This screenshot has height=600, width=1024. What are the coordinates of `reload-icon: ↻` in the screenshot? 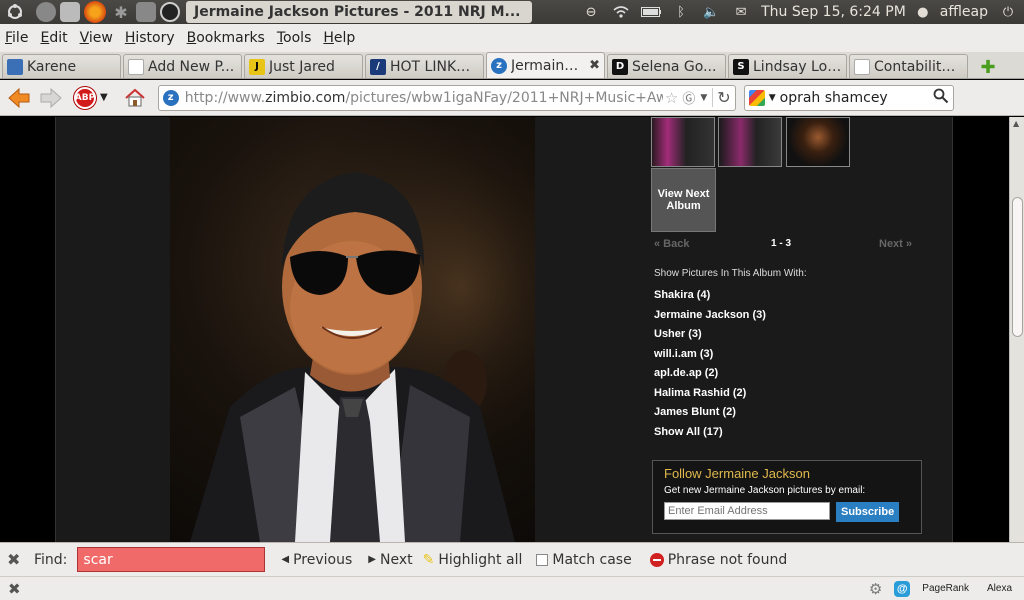 It's located at (721, 97).